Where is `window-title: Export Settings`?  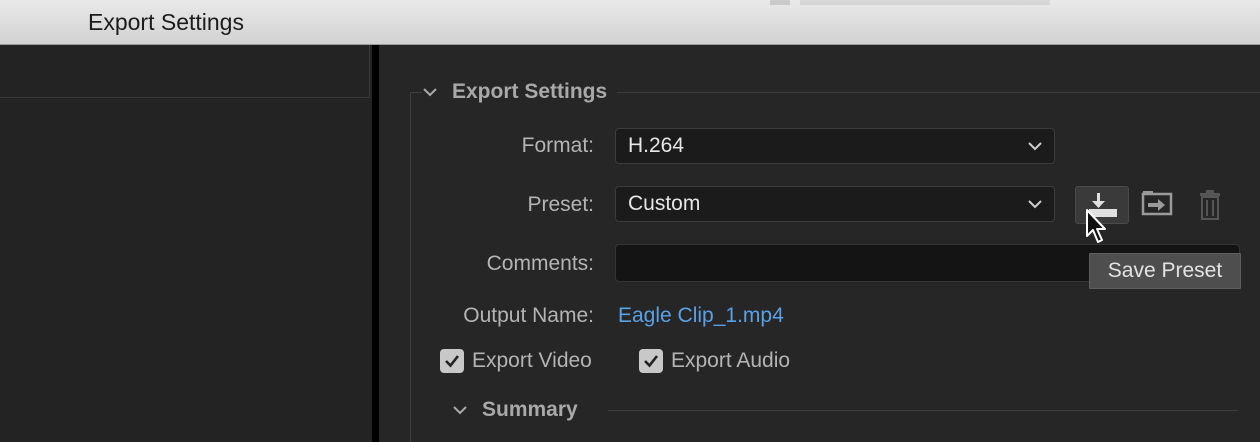 window-title: Export Settings is located at coordinates (166, 22).